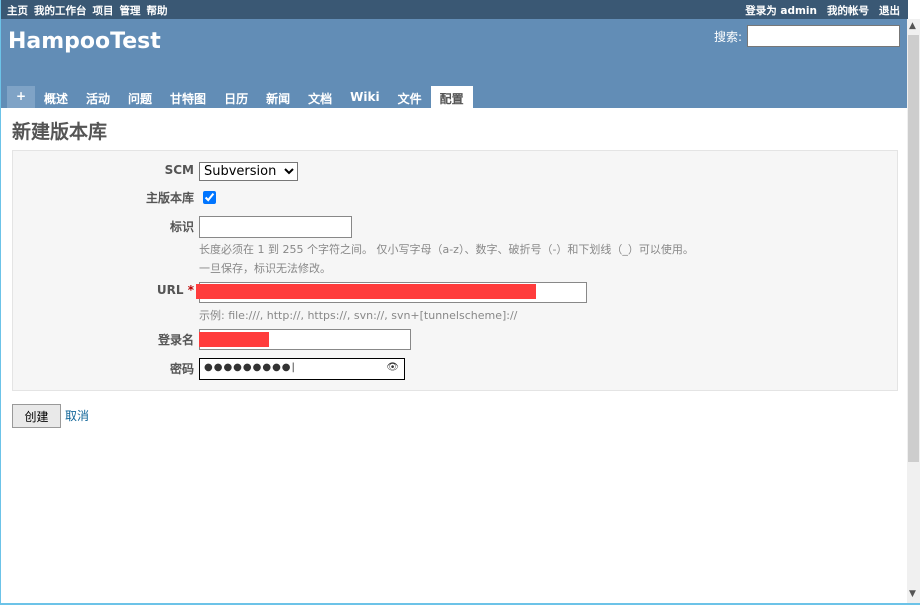 The height and width of the screenshot is (605, 920). Describe the element at coordinates (278, 97) in the screenshot. I see `tab-news: 新闻` at that location.